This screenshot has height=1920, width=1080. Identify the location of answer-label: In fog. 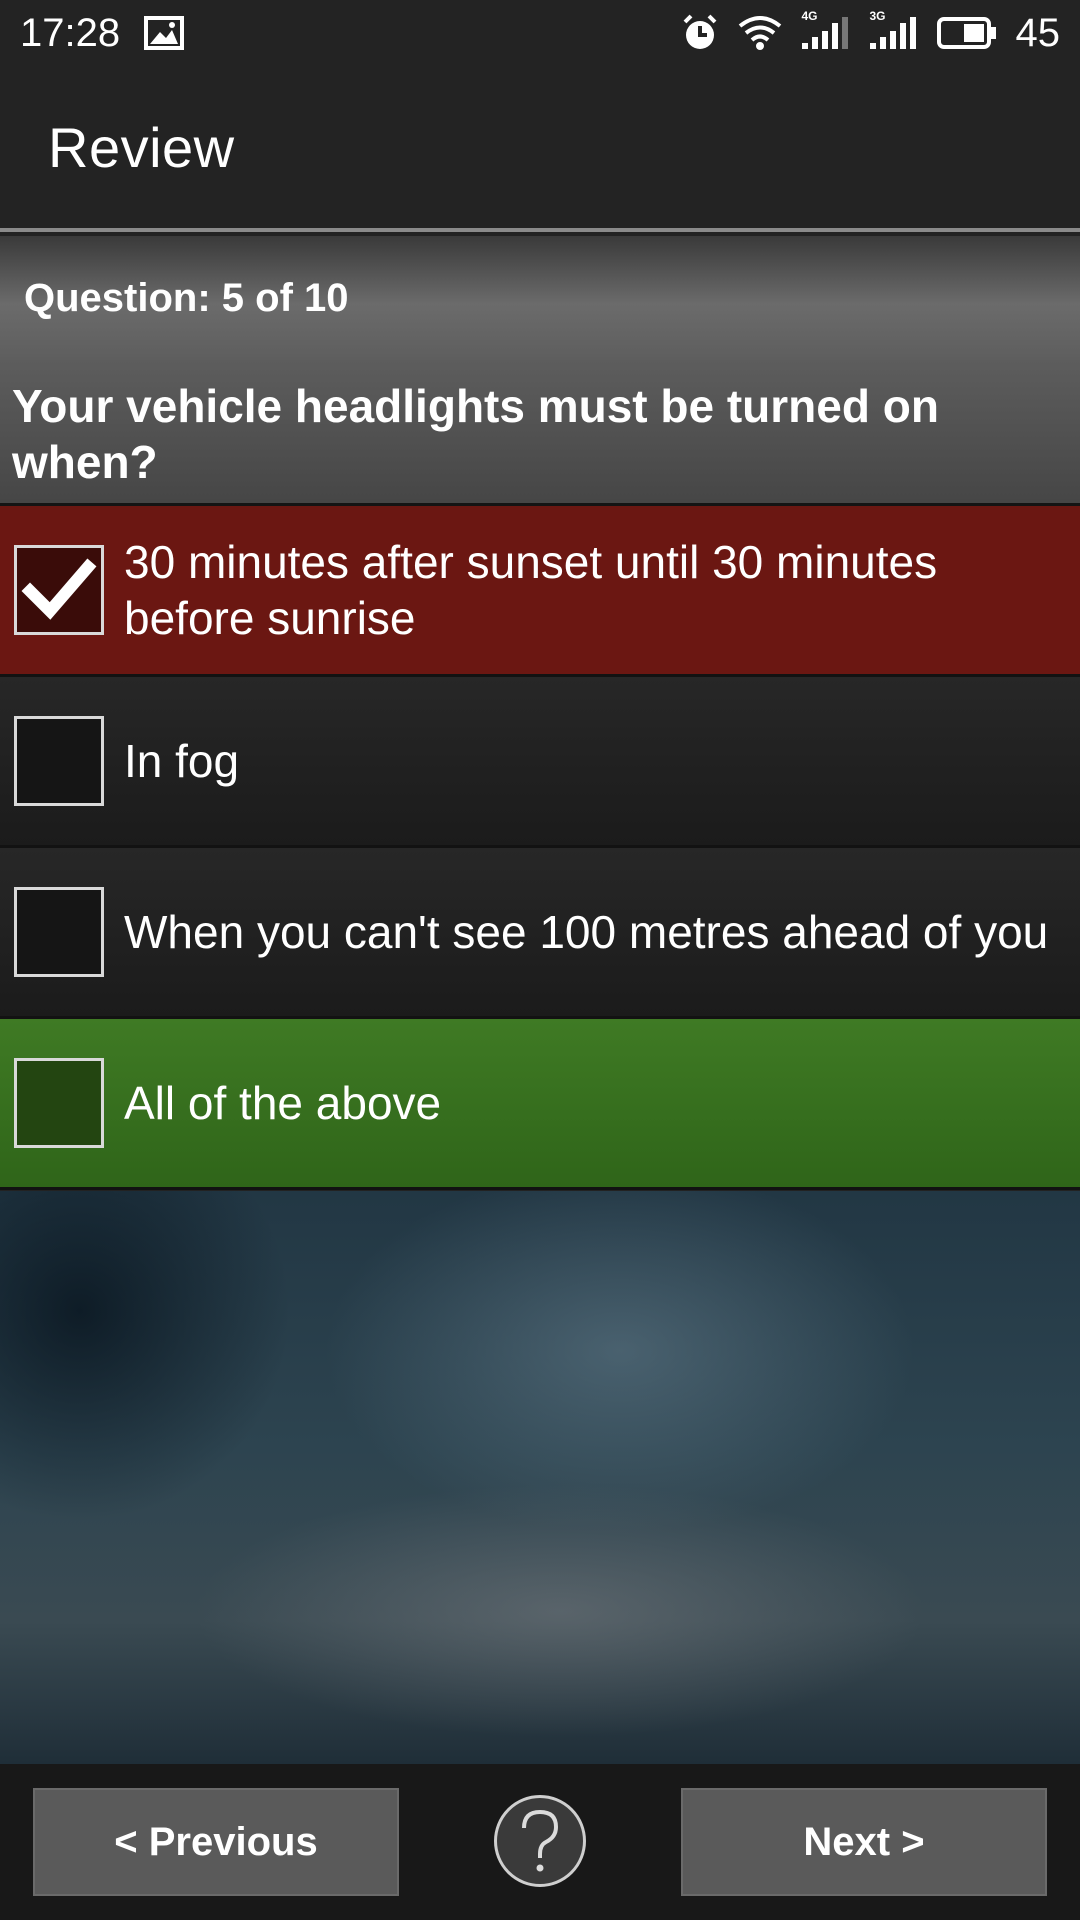
(182, 761).